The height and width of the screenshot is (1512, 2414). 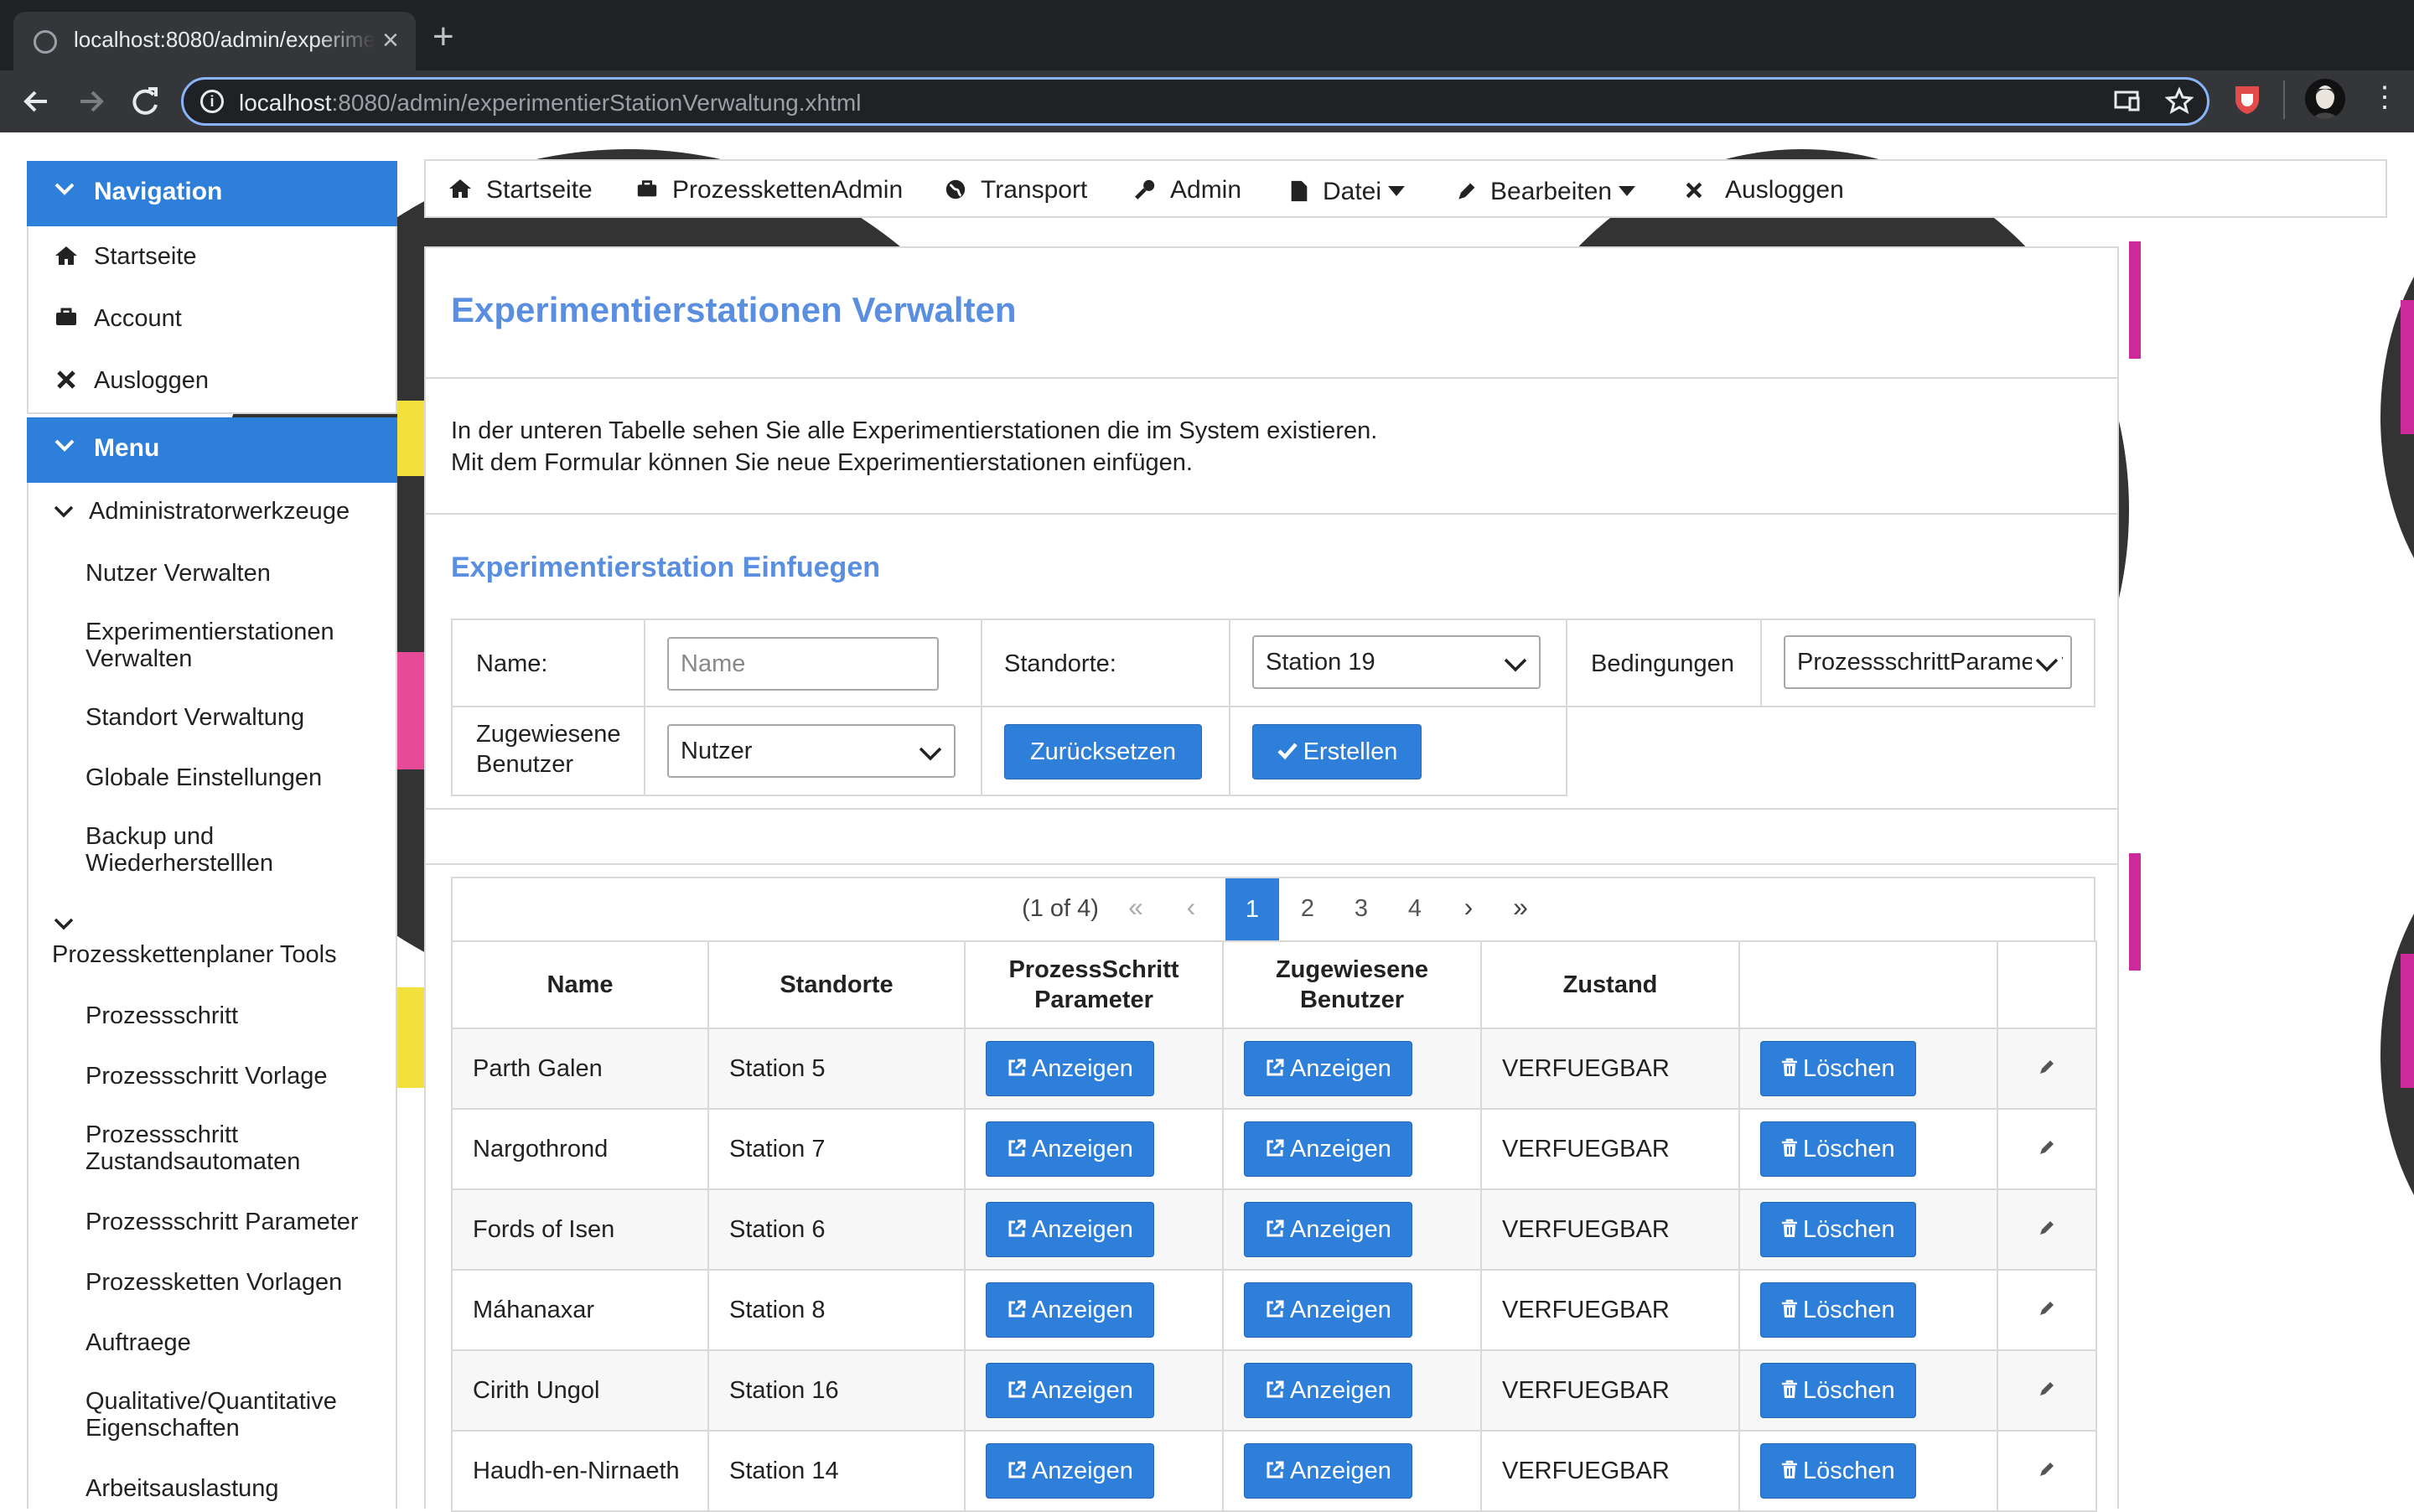 I want to click on column-header-parameter: ProzessSchritt Parameter, so click(x=1094, y=984).